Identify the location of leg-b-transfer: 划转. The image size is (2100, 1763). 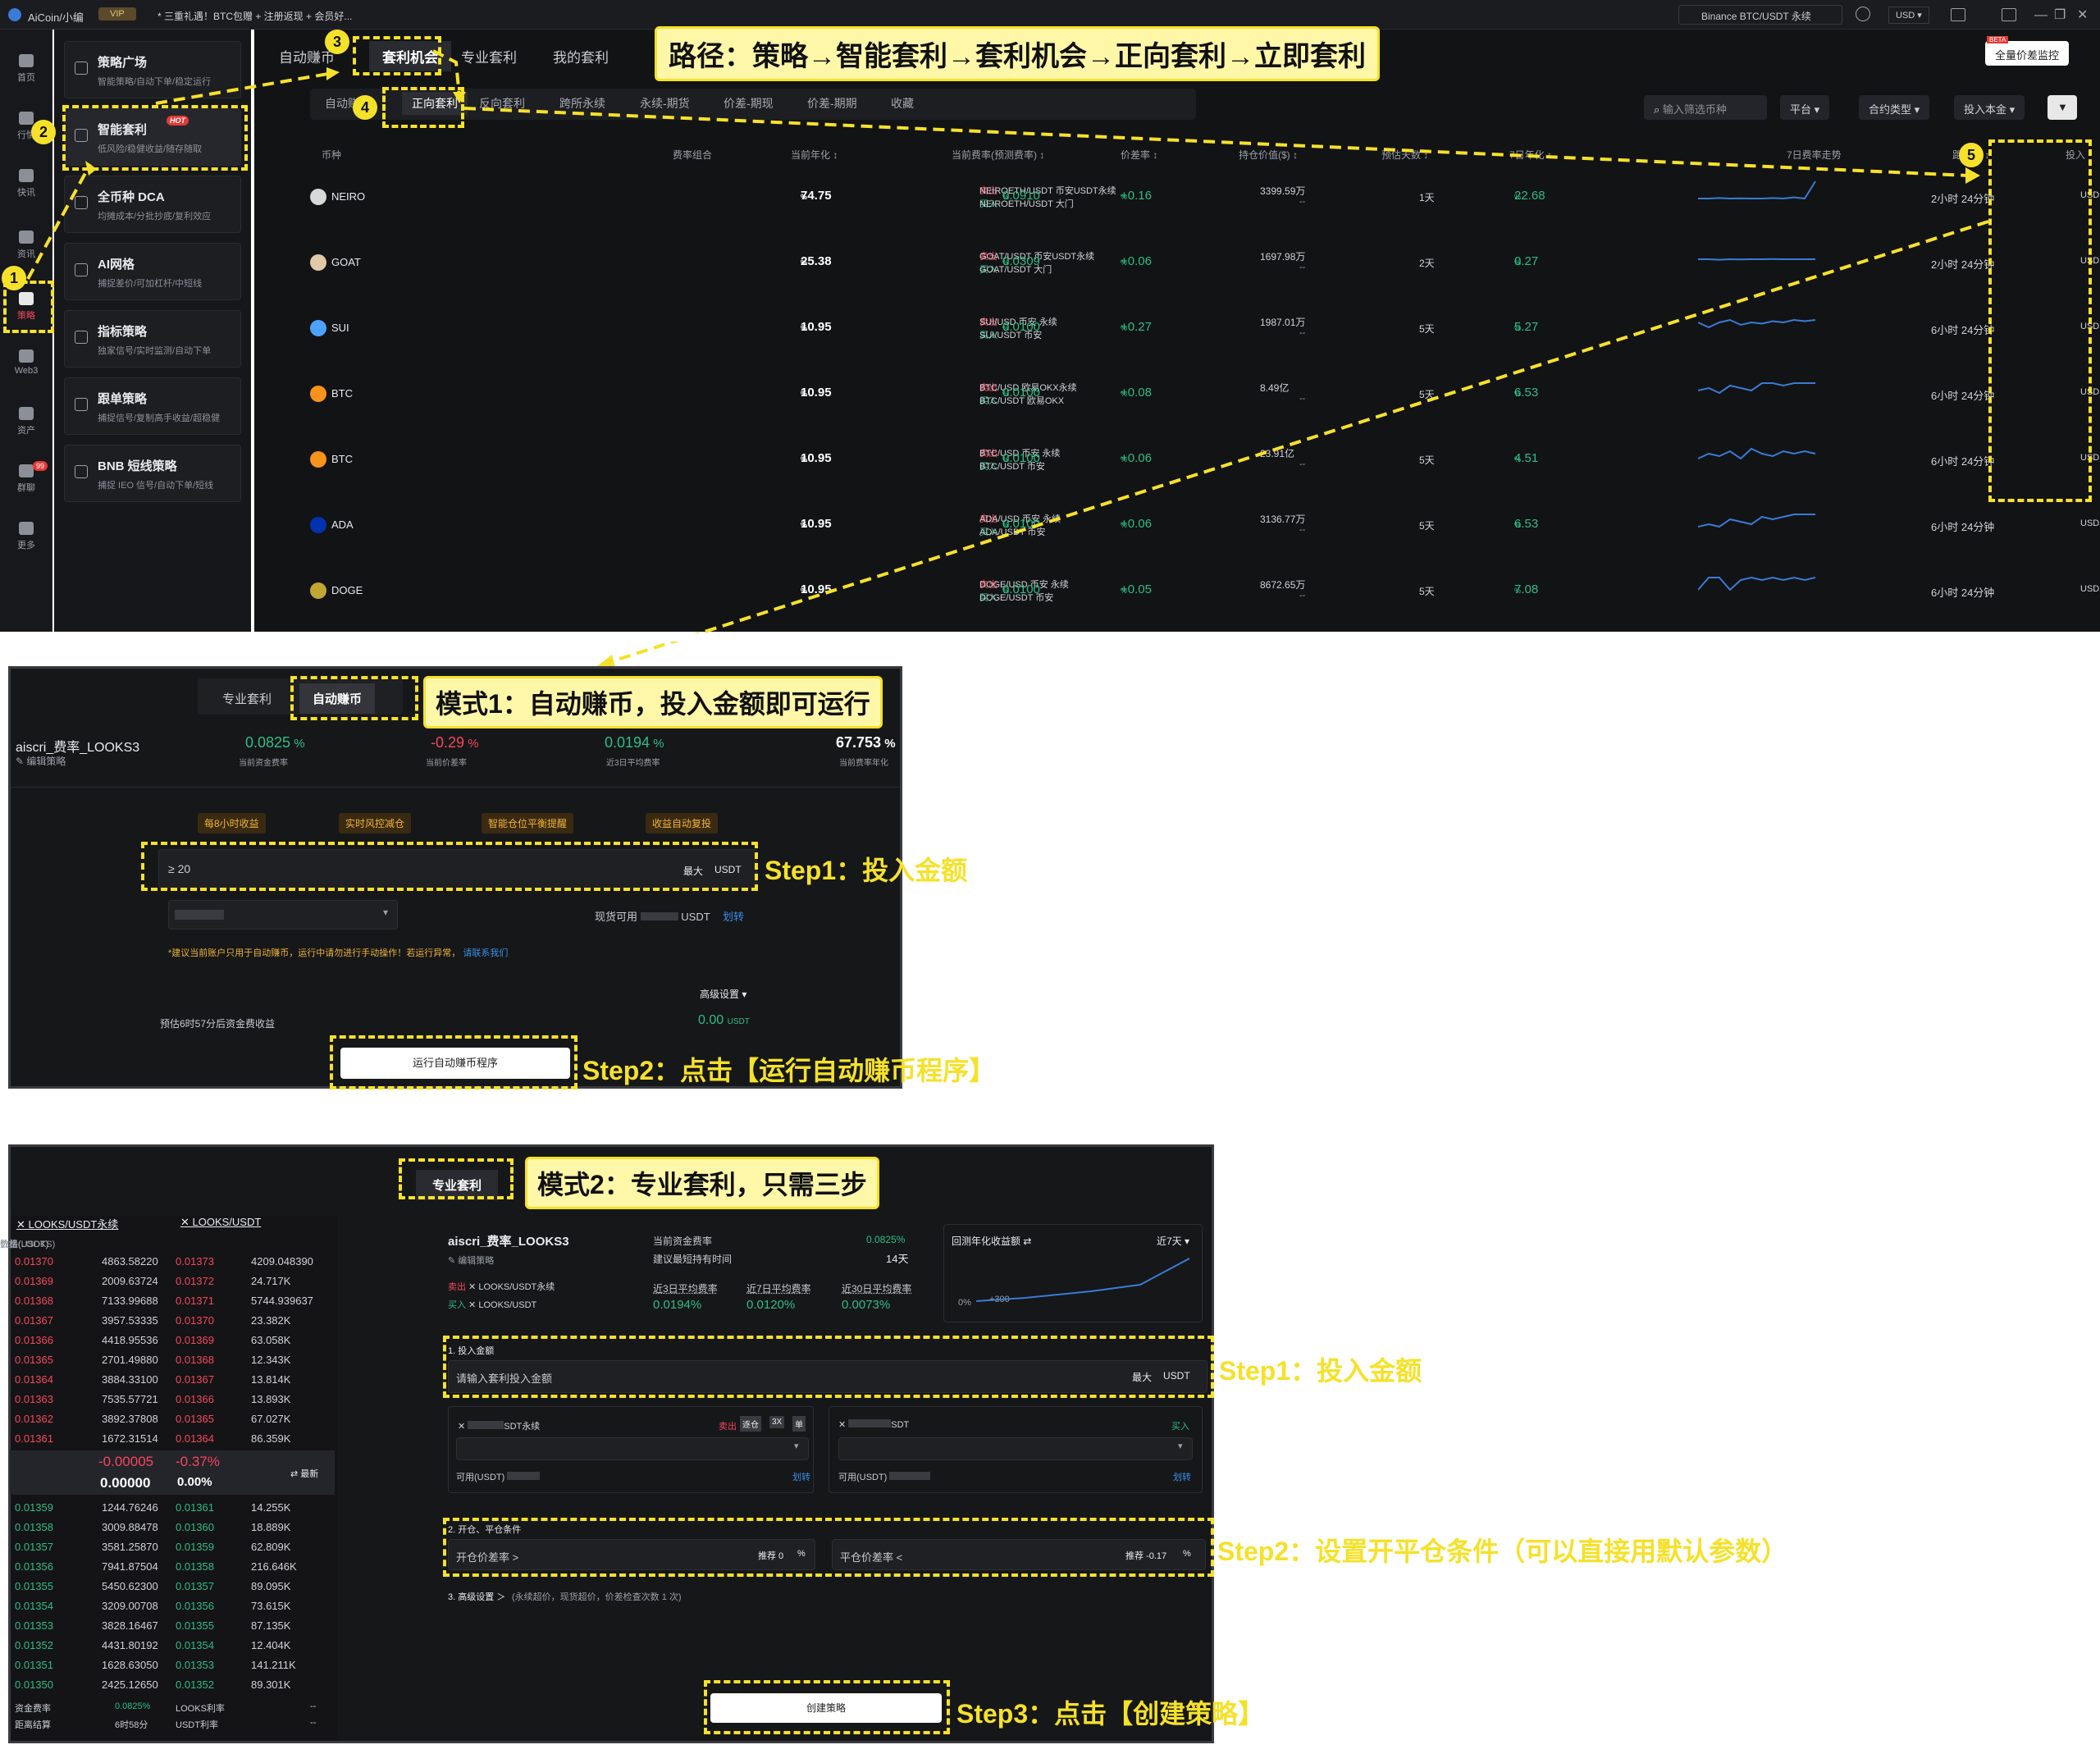
(1182, 1476).